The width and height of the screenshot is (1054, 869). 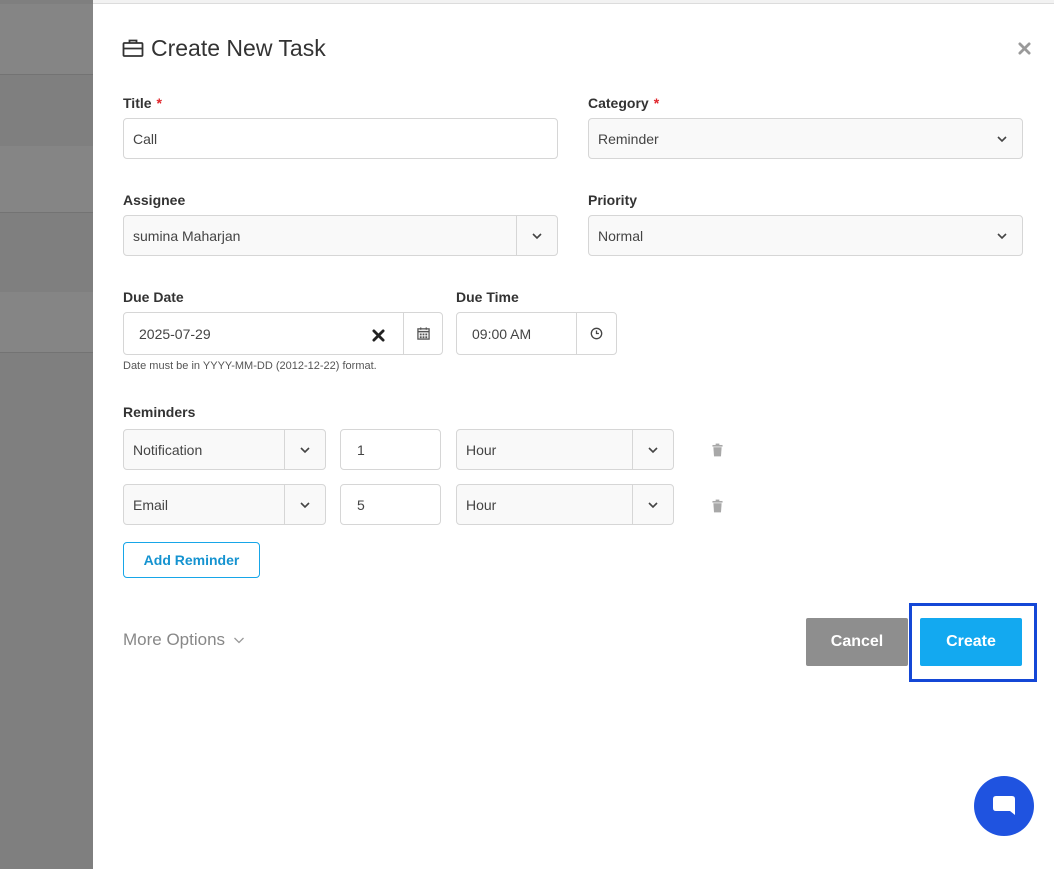 What do you see at coordinates (151, 504) in the screenshot?
I see `reminder-type-value: Email` at bounding box center [151, 504].